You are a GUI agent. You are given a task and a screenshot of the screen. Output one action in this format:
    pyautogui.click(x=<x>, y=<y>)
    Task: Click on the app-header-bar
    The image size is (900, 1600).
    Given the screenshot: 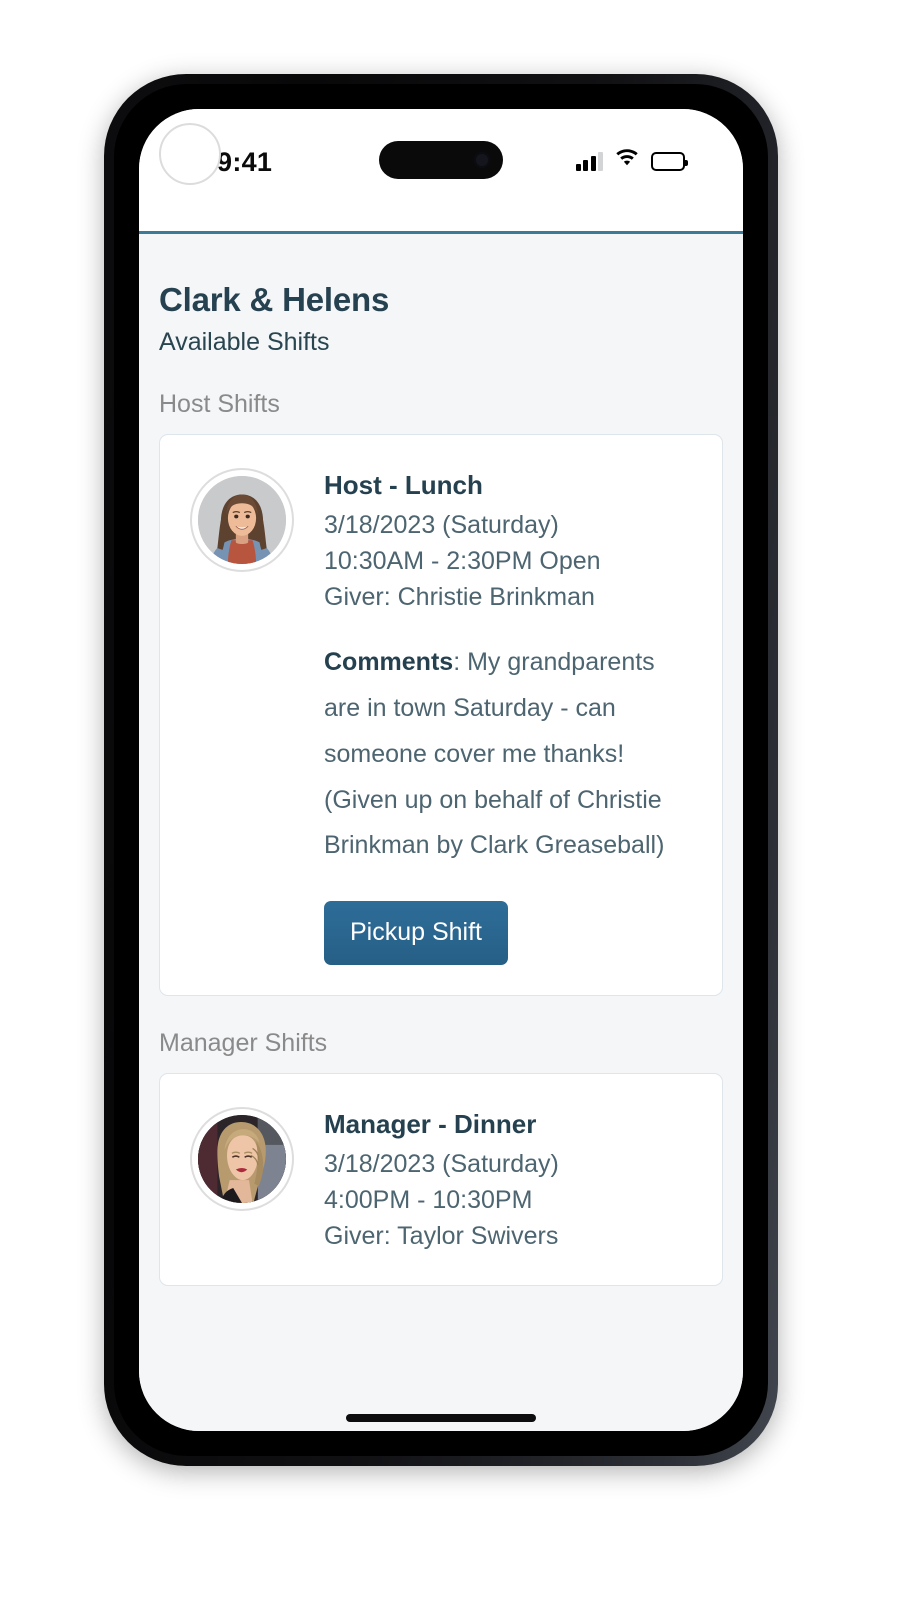 What is the action you would take?
    pyautogui.click(x=441, y=178)
    